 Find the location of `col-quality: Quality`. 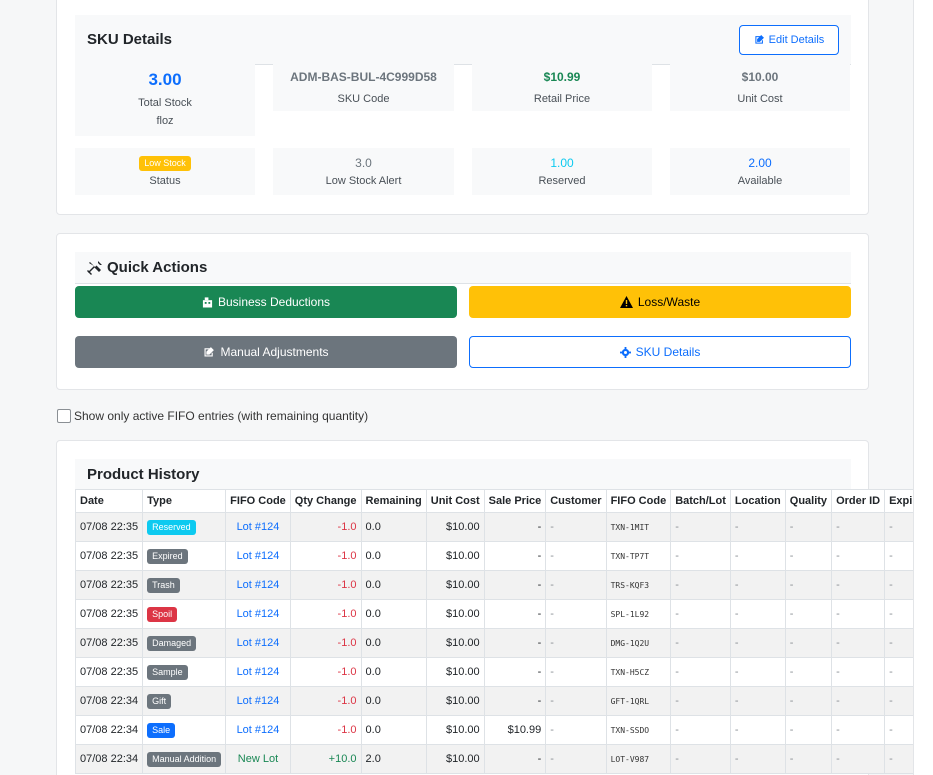

col-quality: Quality is located at coordinates (808, 501).